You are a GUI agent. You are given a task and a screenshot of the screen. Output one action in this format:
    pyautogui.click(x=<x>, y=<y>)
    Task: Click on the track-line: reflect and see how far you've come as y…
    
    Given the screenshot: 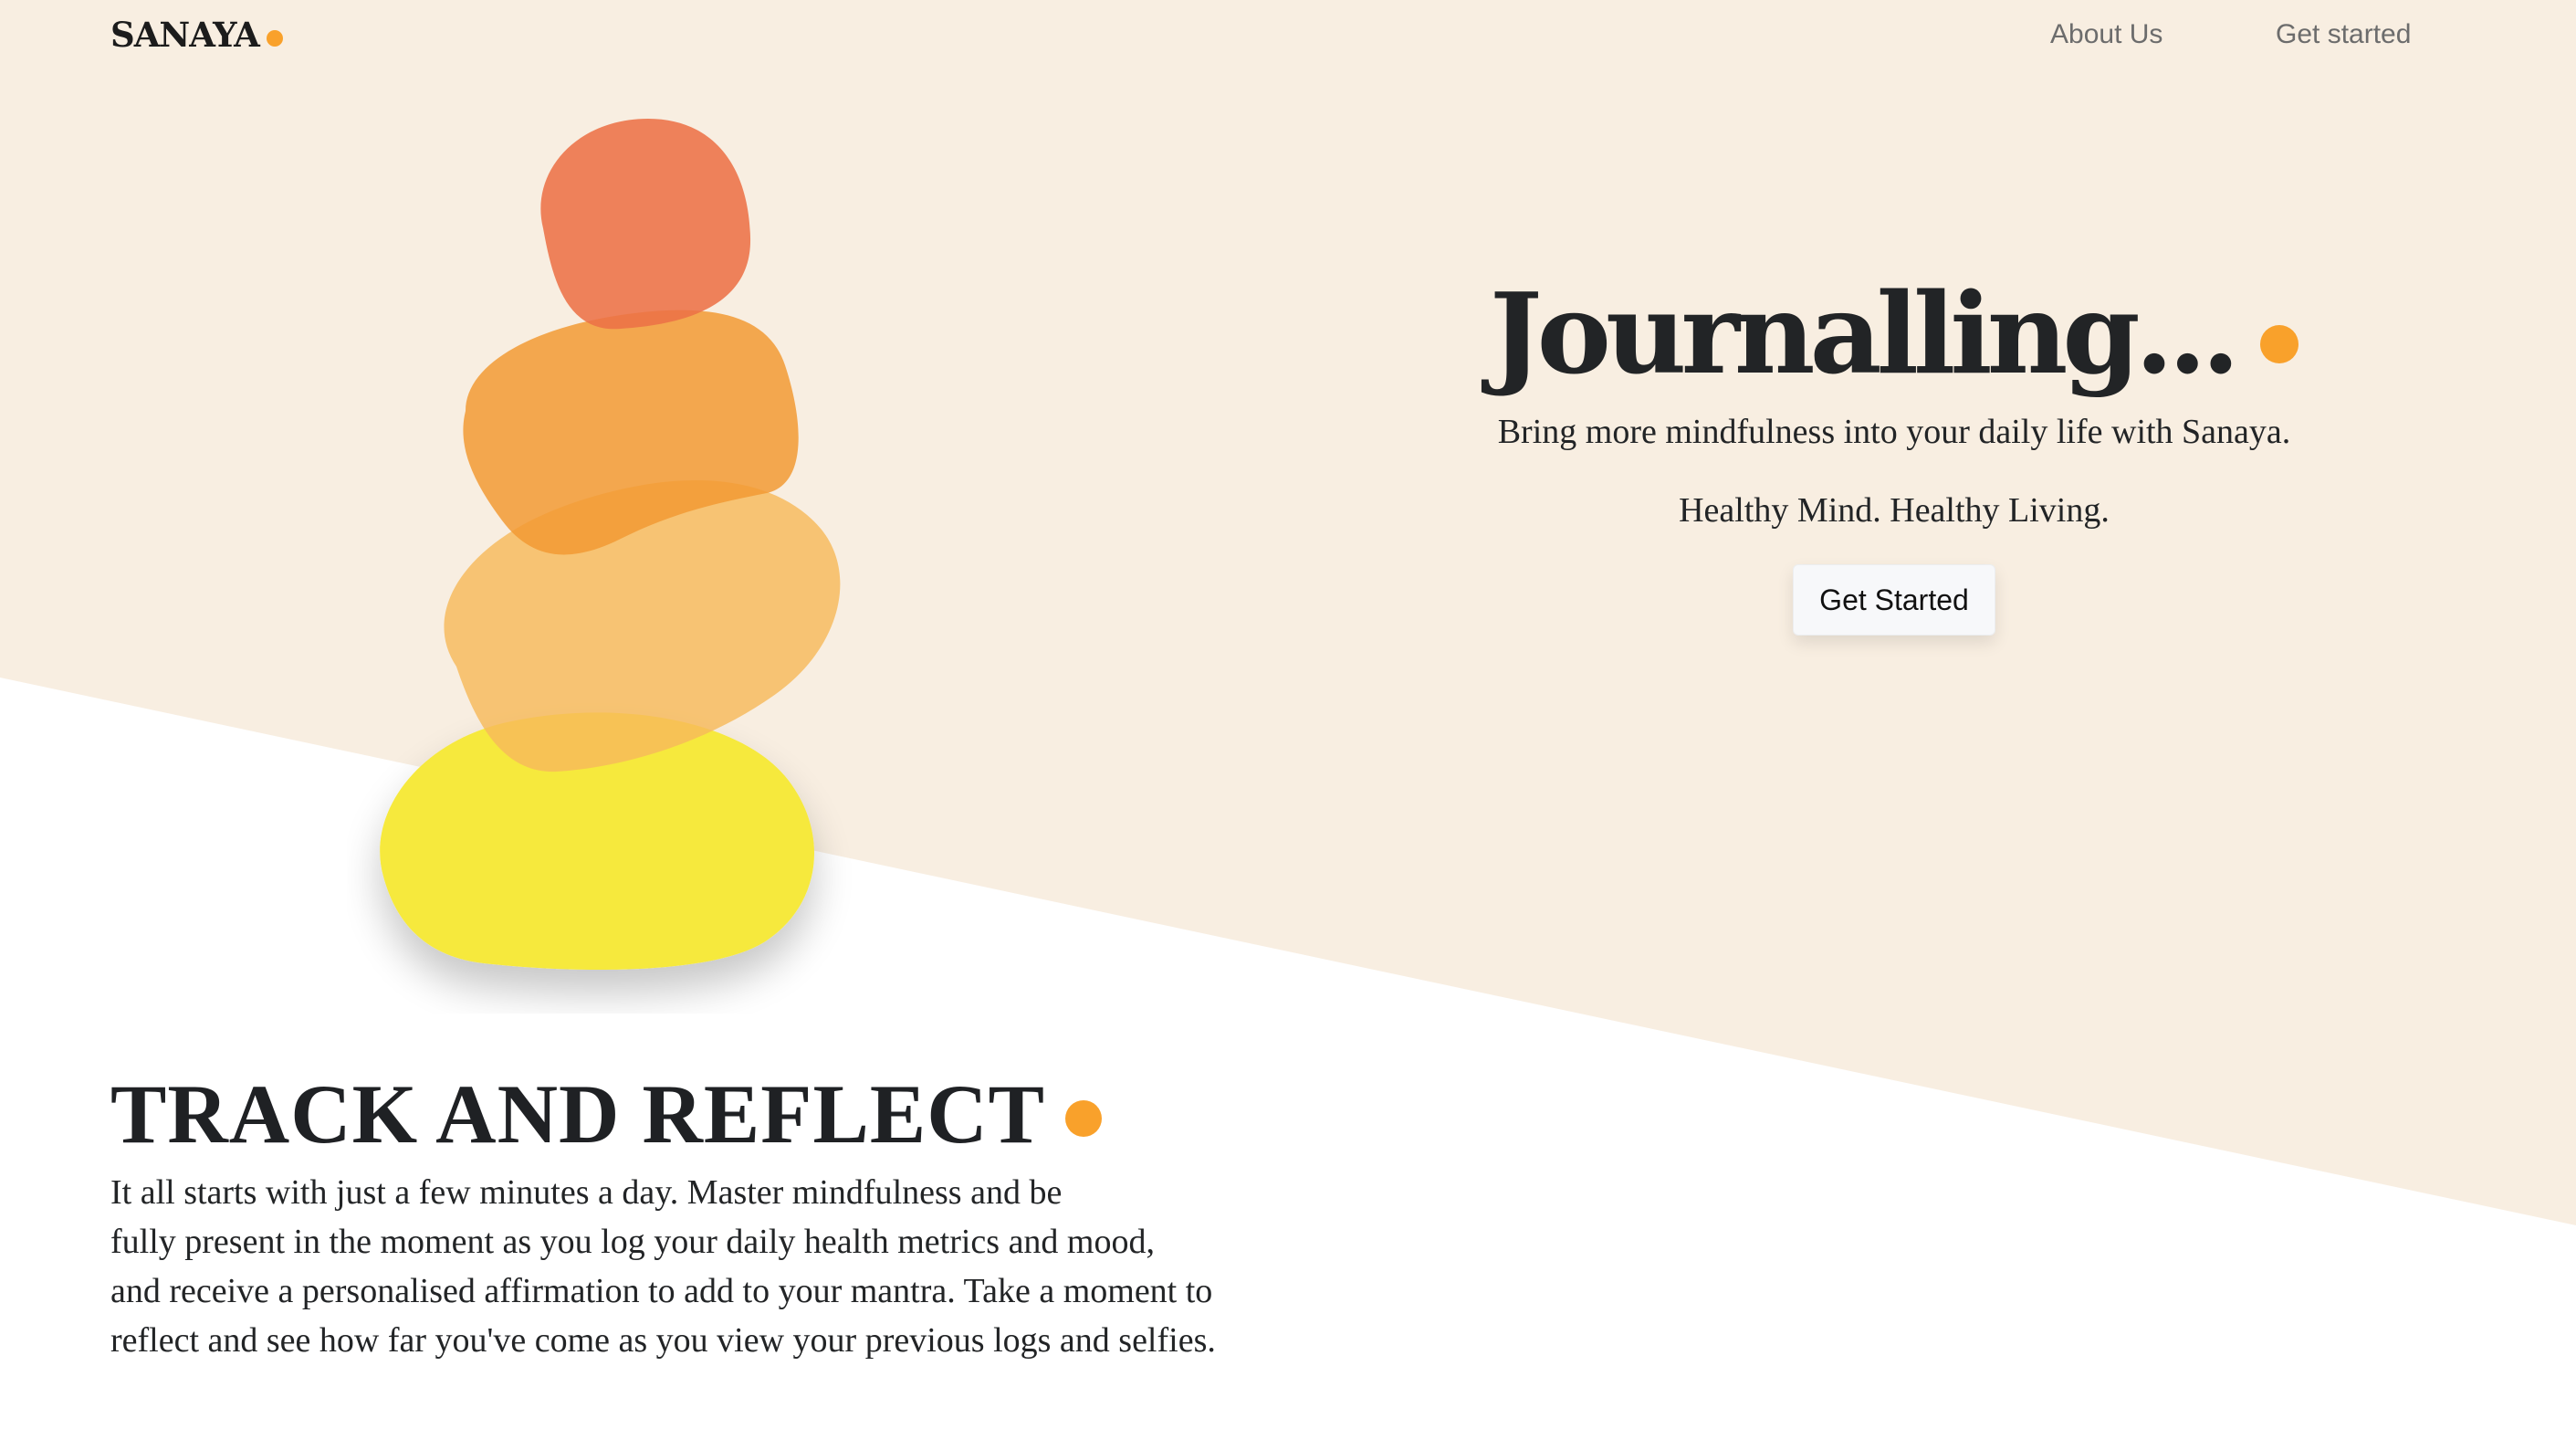 What is the action you would take?
    pyautogui.click(x=663, y=1340)
    